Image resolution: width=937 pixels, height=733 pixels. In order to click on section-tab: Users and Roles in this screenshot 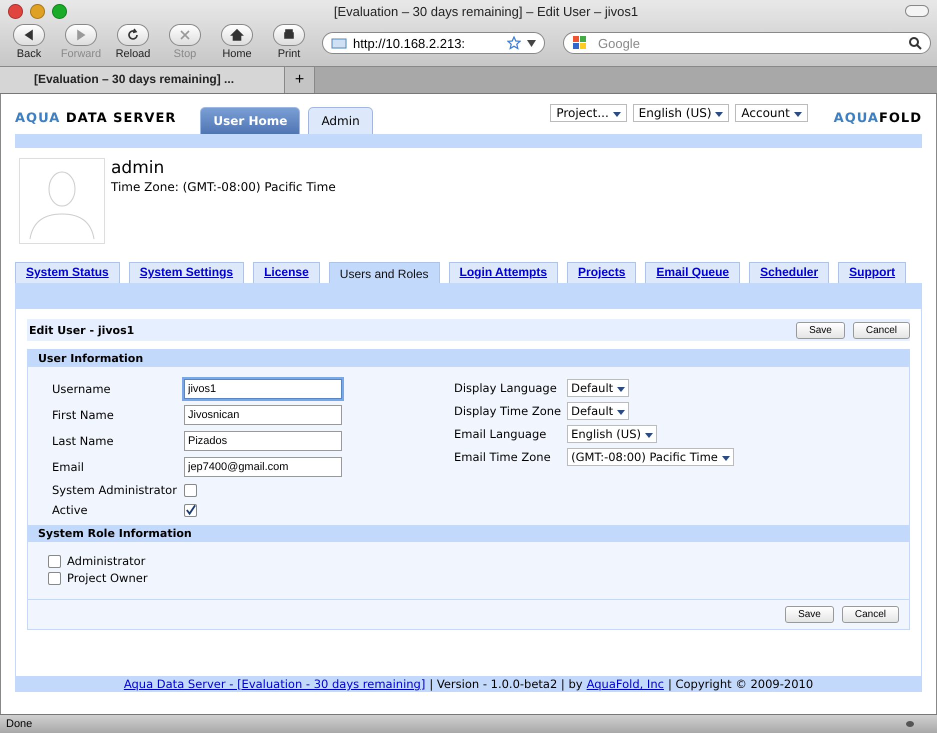, I will do `click(384, 272)`.